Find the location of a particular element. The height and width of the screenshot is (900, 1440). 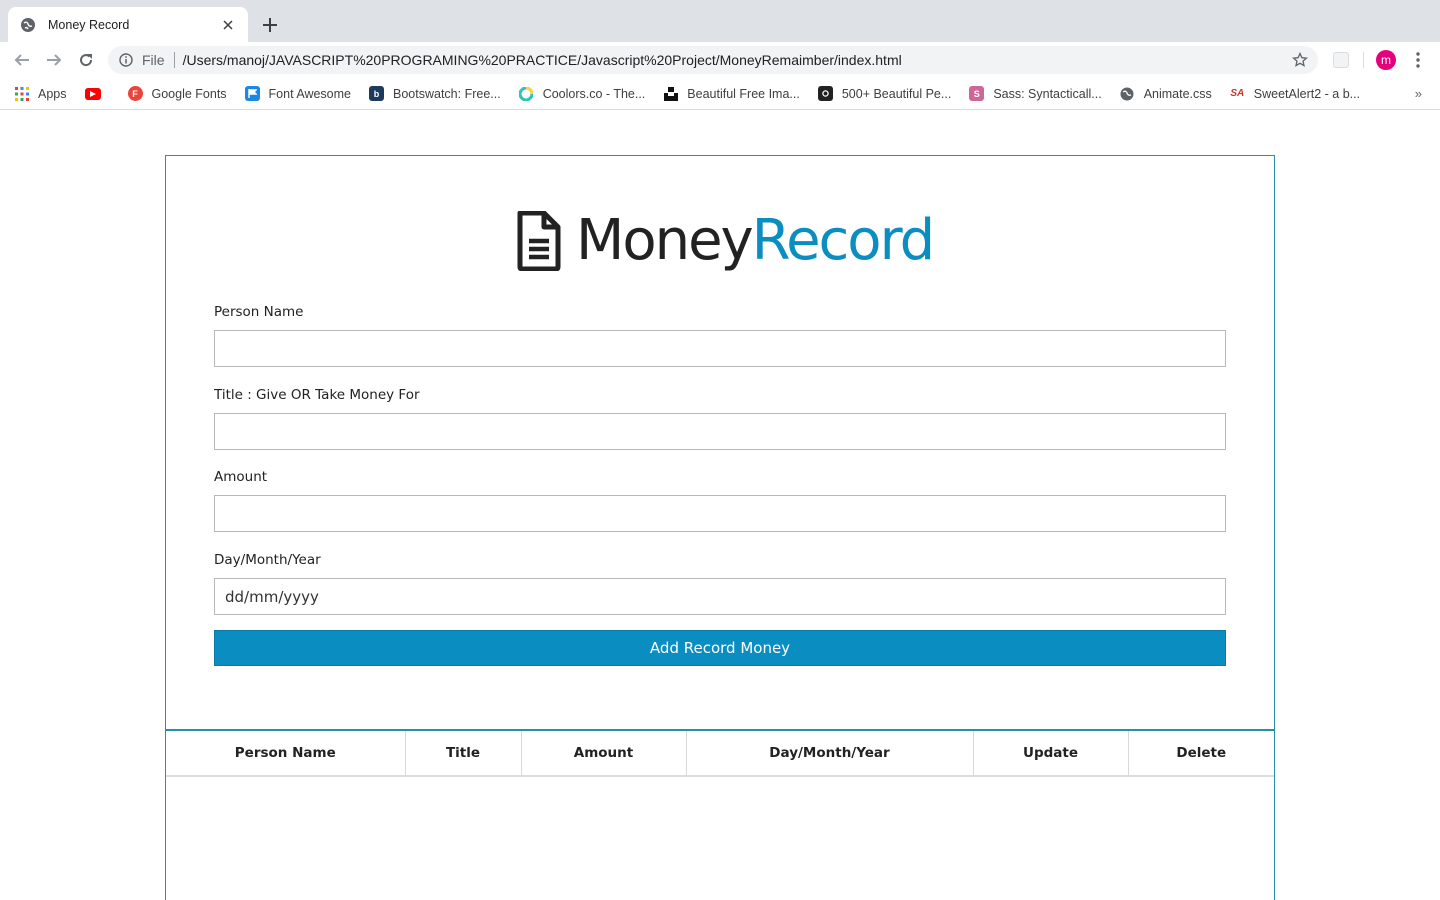

title-input is located at coordinates (720, 431).